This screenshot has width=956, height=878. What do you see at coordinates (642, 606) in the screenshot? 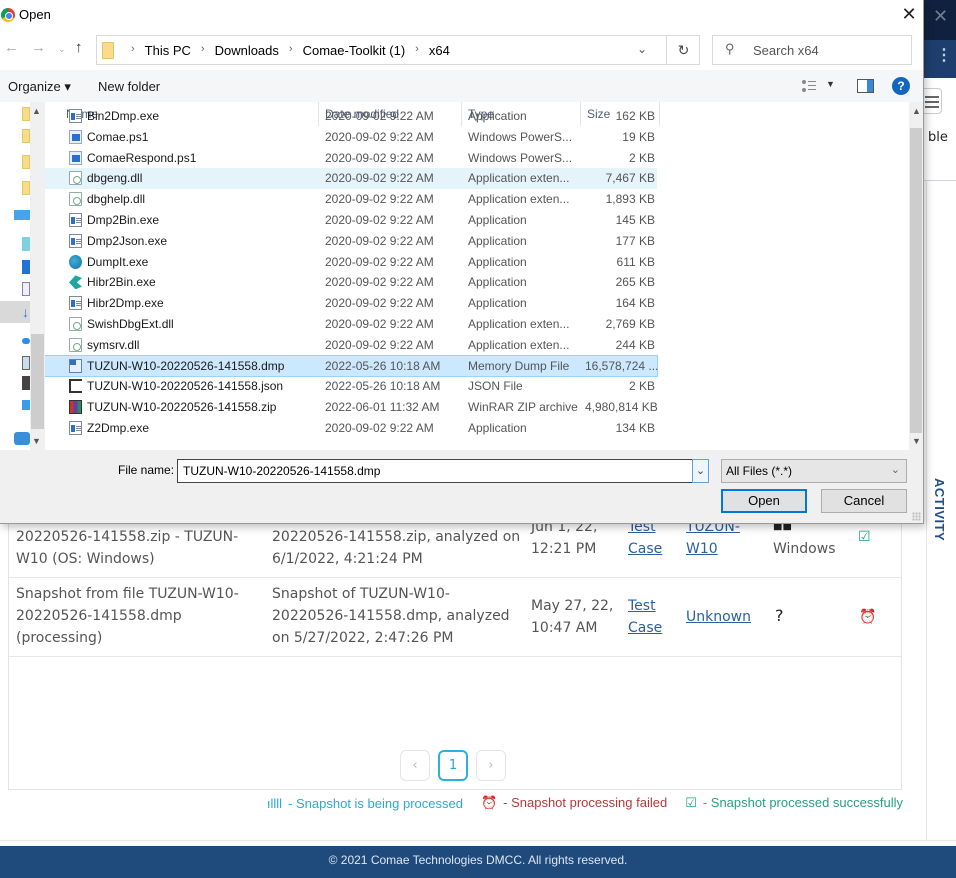
I see `case-link-text: Test` at bounding box center [642, 606].